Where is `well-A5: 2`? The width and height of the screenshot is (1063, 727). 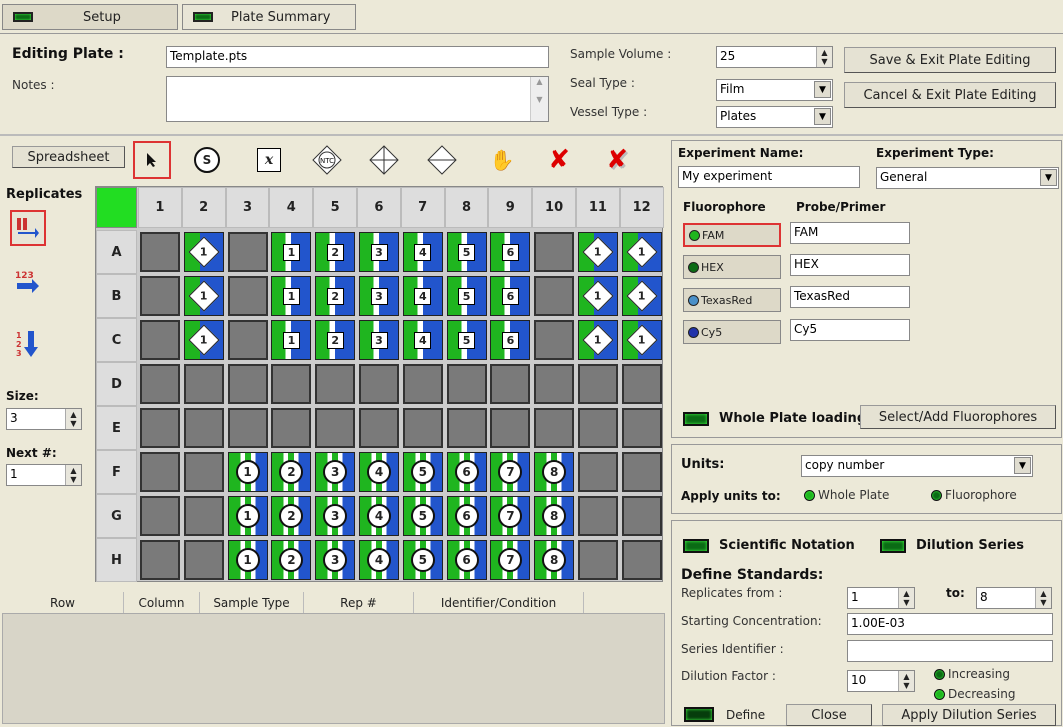 well-A5: 2 is located at coordinates (335, 252).